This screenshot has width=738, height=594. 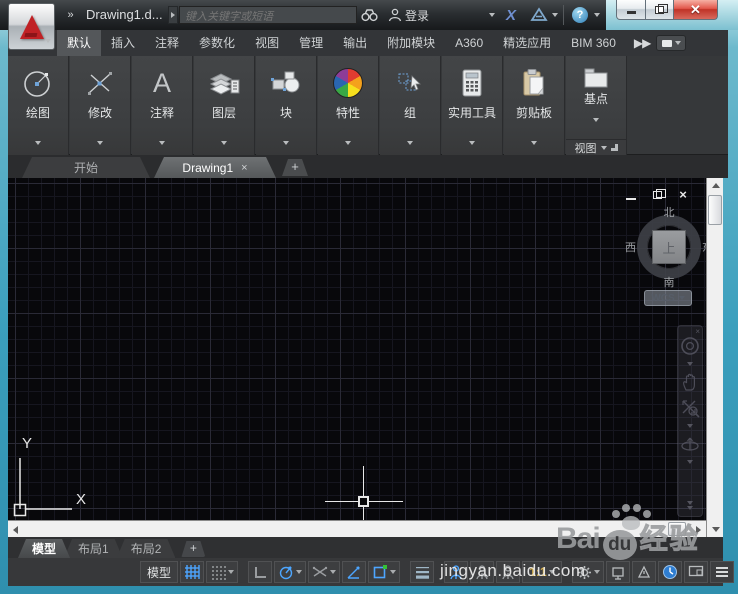 I want to click on ribbon-tab-addins: 附加模块, so click(x=411, y=43).